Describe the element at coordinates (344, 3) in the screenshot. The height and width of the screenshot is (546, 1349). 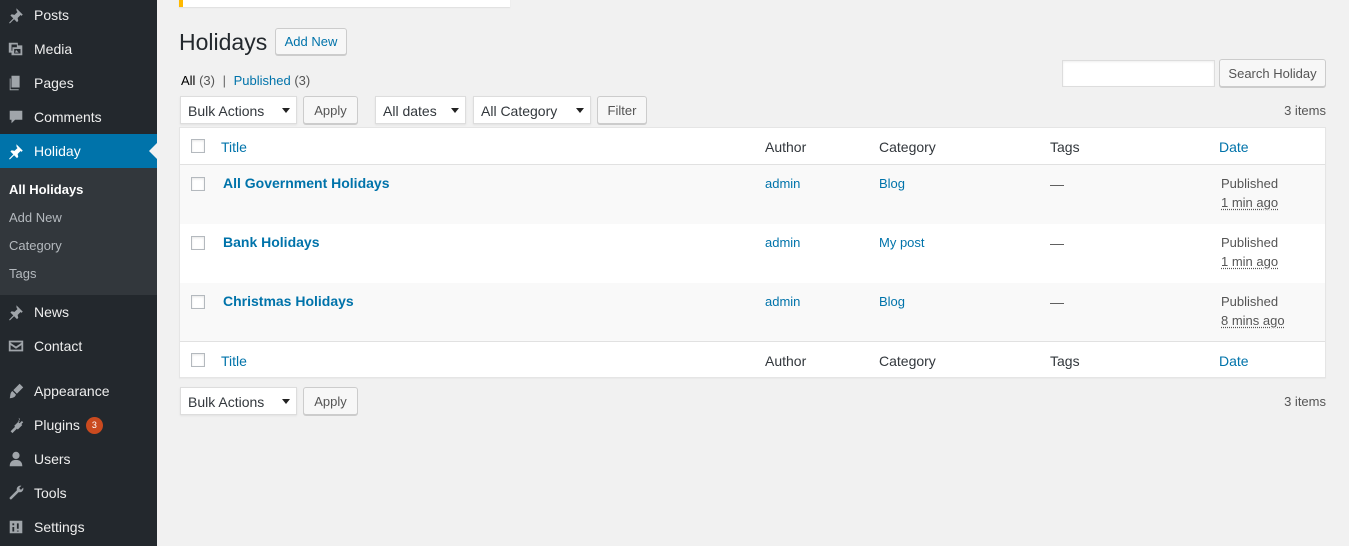
I see `admin-notice` at that location.